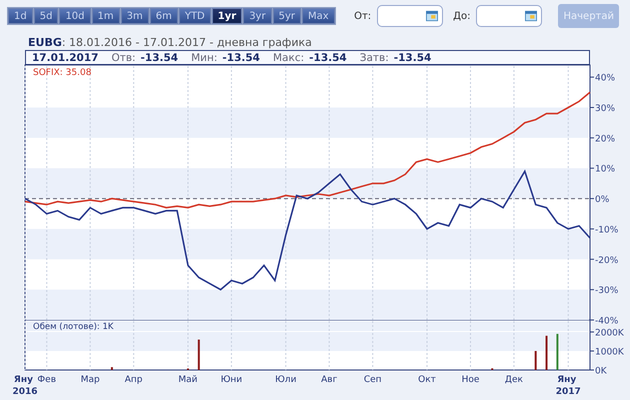  What do you see at coordinates (62, 73) in the screenshot?
I see `legend-label: SOFIX: 35.08` at bounding box center [62, 73].